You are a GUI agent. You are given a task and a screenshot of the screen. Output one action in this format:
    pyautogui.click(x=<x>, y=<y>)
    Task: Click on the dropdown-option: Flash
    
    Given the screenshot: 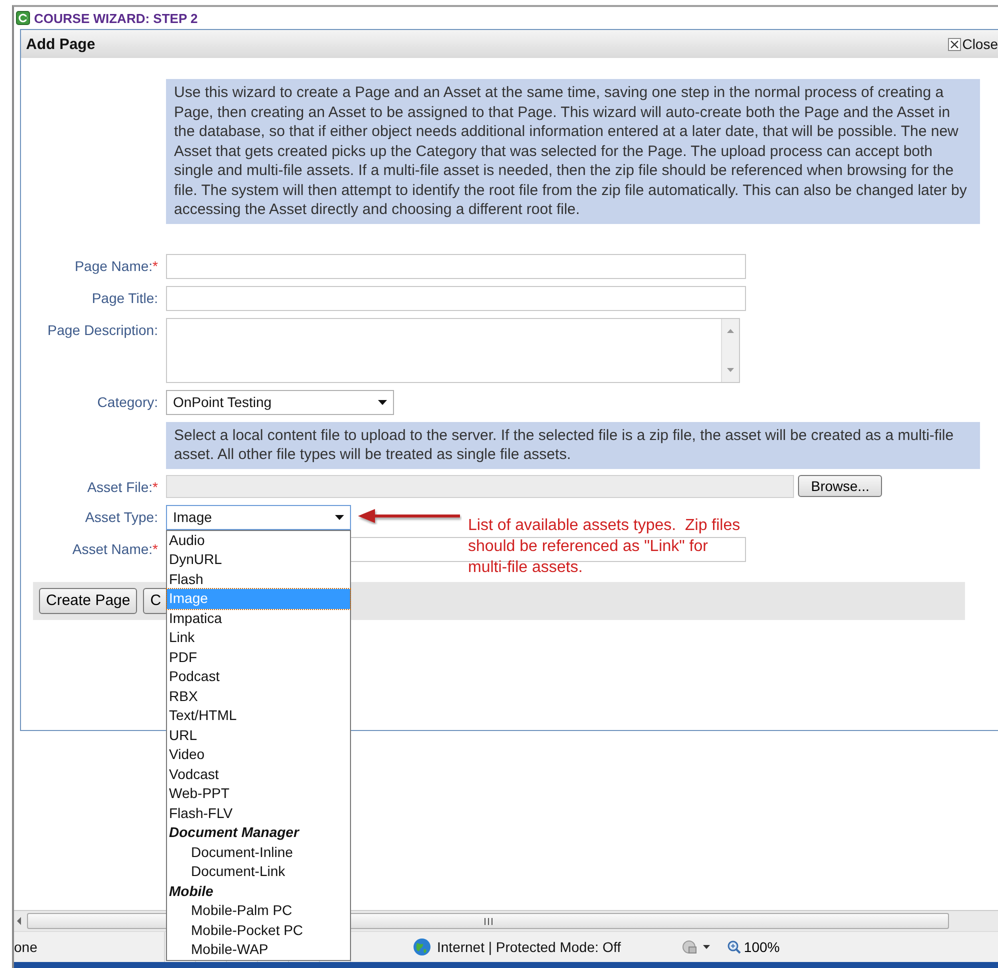 What is the action you would take?
    pyautogui.click(x=258, y=579)
    